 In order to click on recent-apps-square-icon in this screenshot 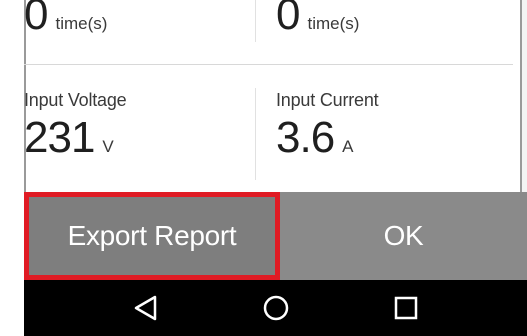, I will do `click(406, 308)`.